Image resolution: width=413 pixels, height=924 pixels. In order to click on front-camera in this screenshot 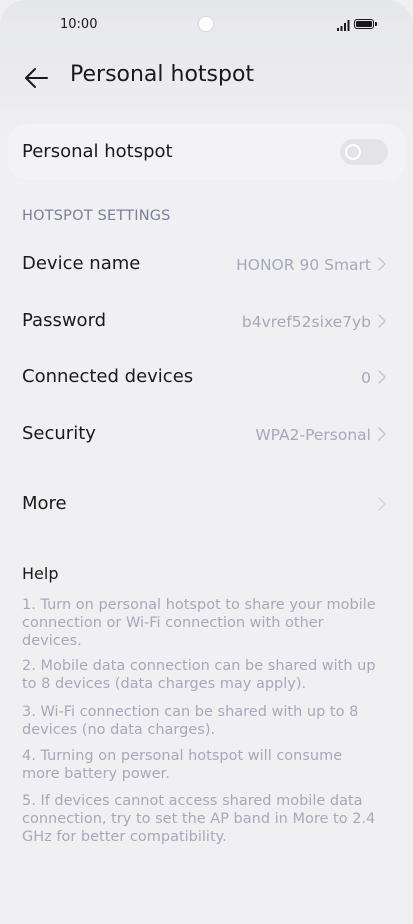, I will do `click(206, 24)`.